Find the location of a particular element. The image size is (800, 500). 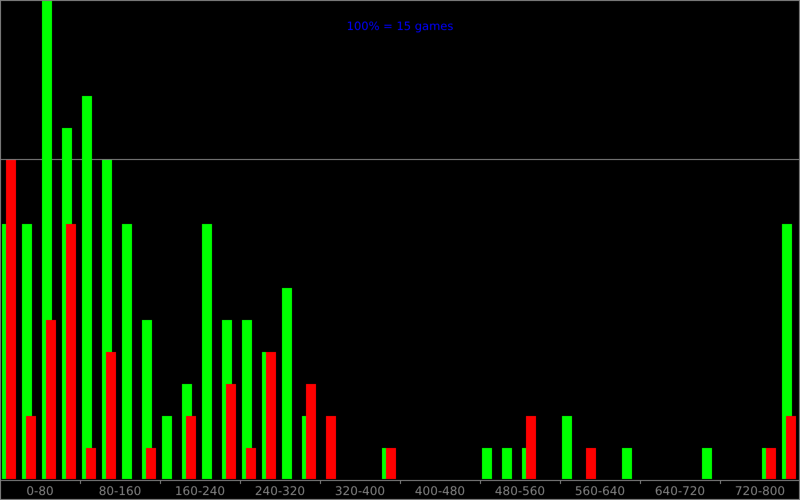

axis-label: 160-240 is located at coordinates (200, 491).